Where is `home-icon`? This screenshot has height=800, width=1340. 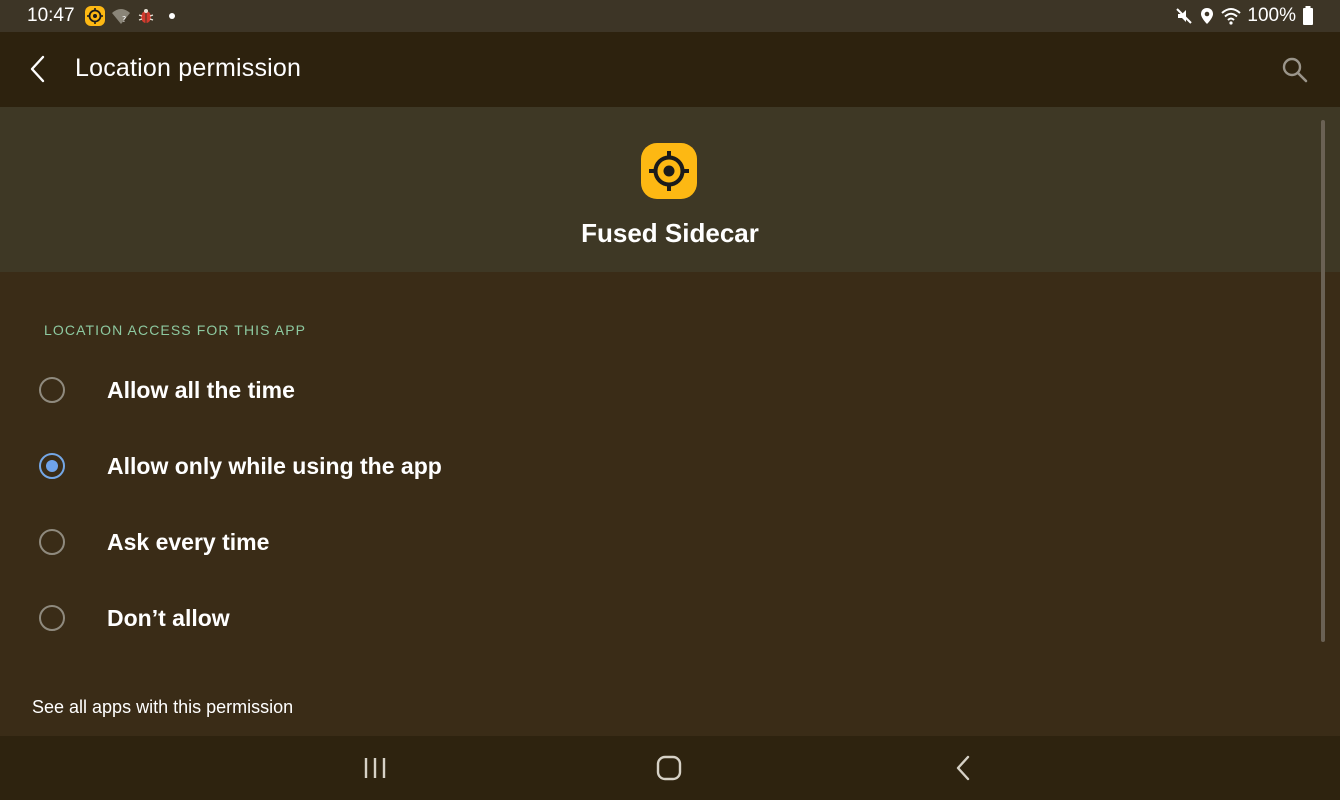
home-icon is located at coordinates (669, 768).